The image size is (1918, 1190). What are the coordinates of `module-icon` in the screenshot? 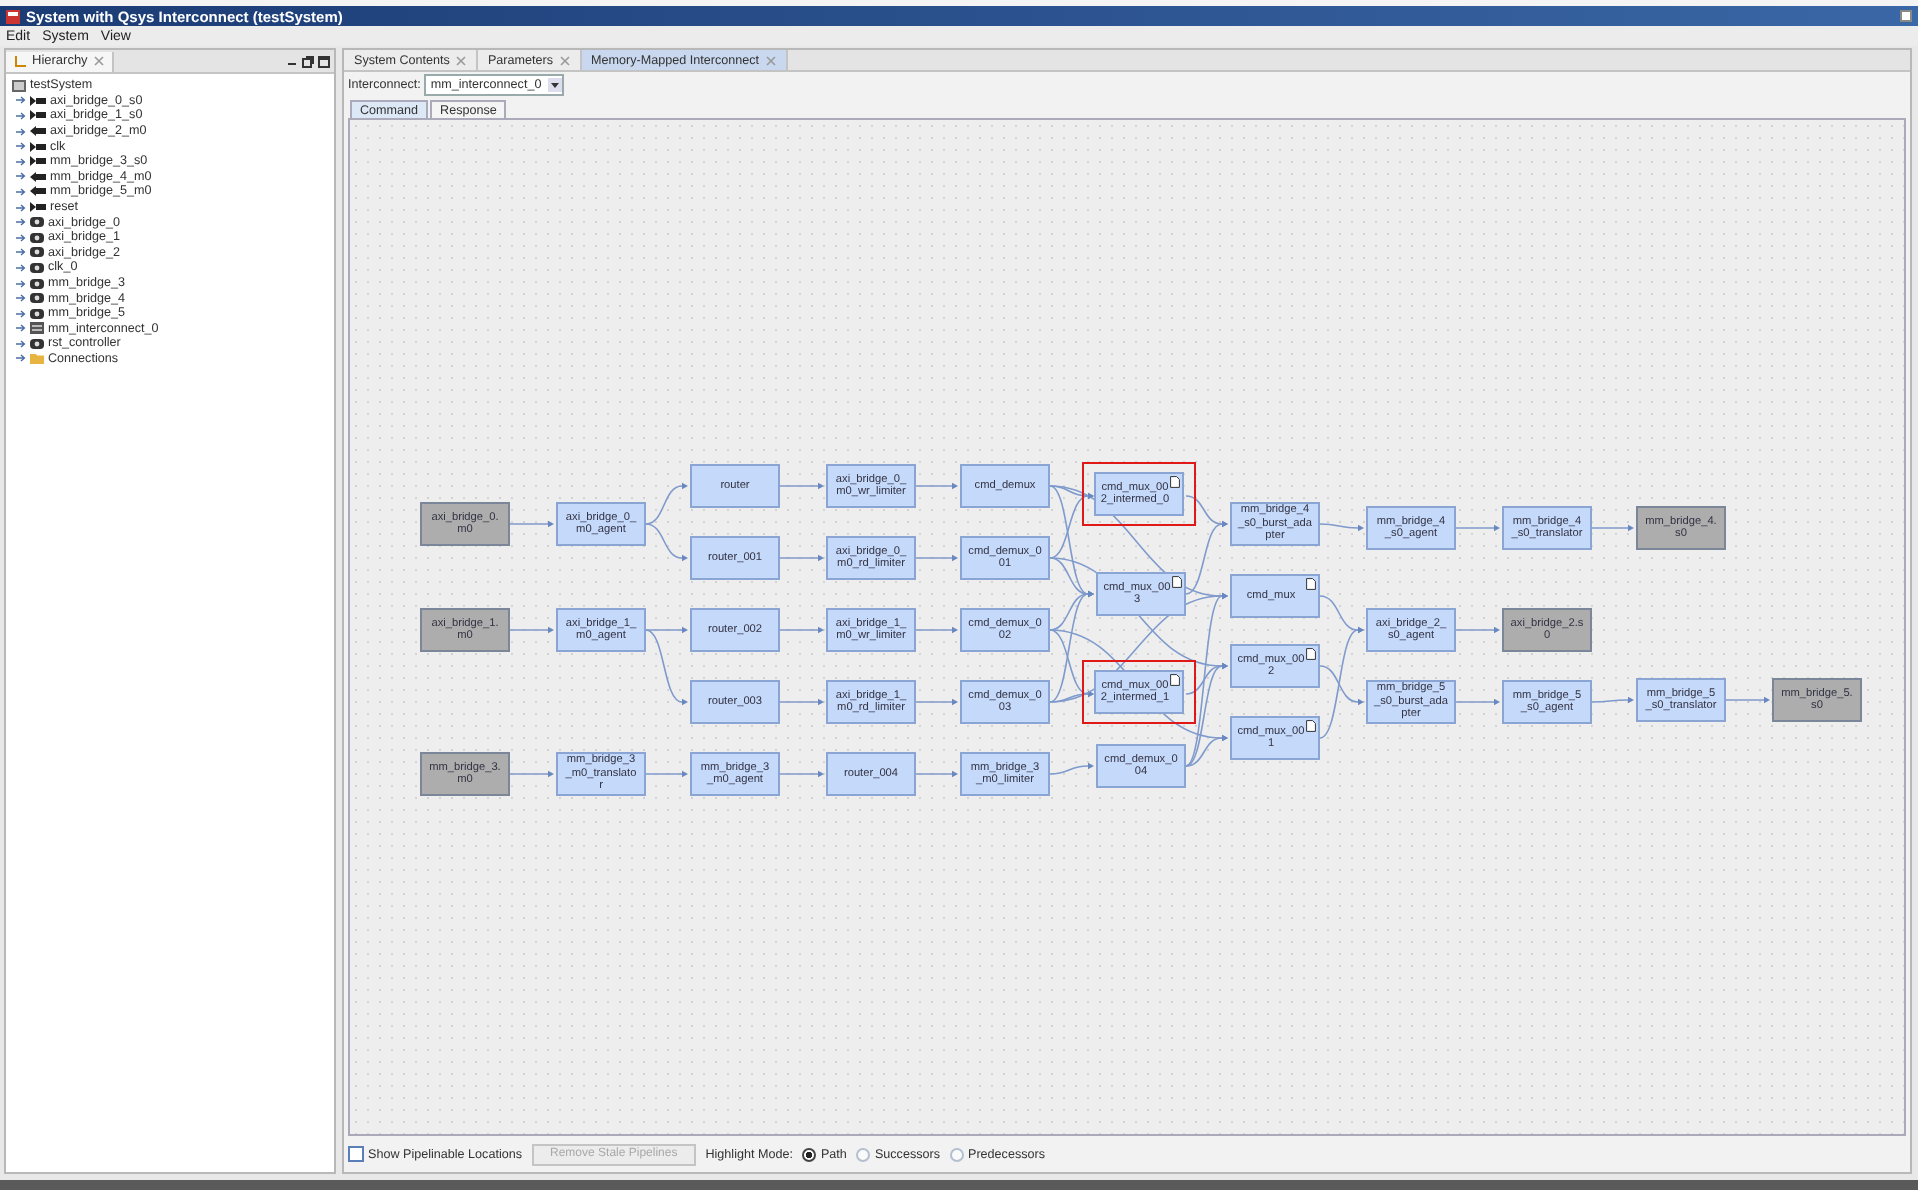 It's located at (37, 343).